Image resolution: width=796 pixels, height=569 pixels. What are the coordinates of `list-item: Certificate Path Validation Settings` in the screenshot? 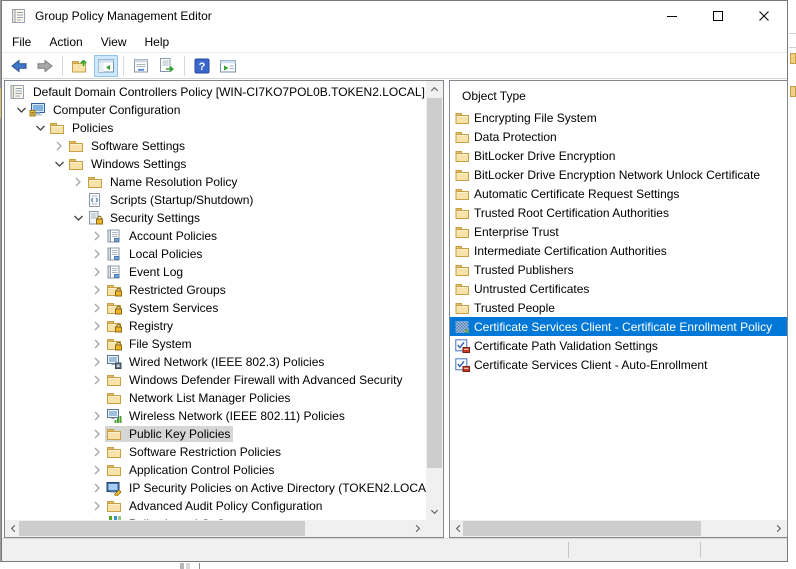 It's located at (618, 345).